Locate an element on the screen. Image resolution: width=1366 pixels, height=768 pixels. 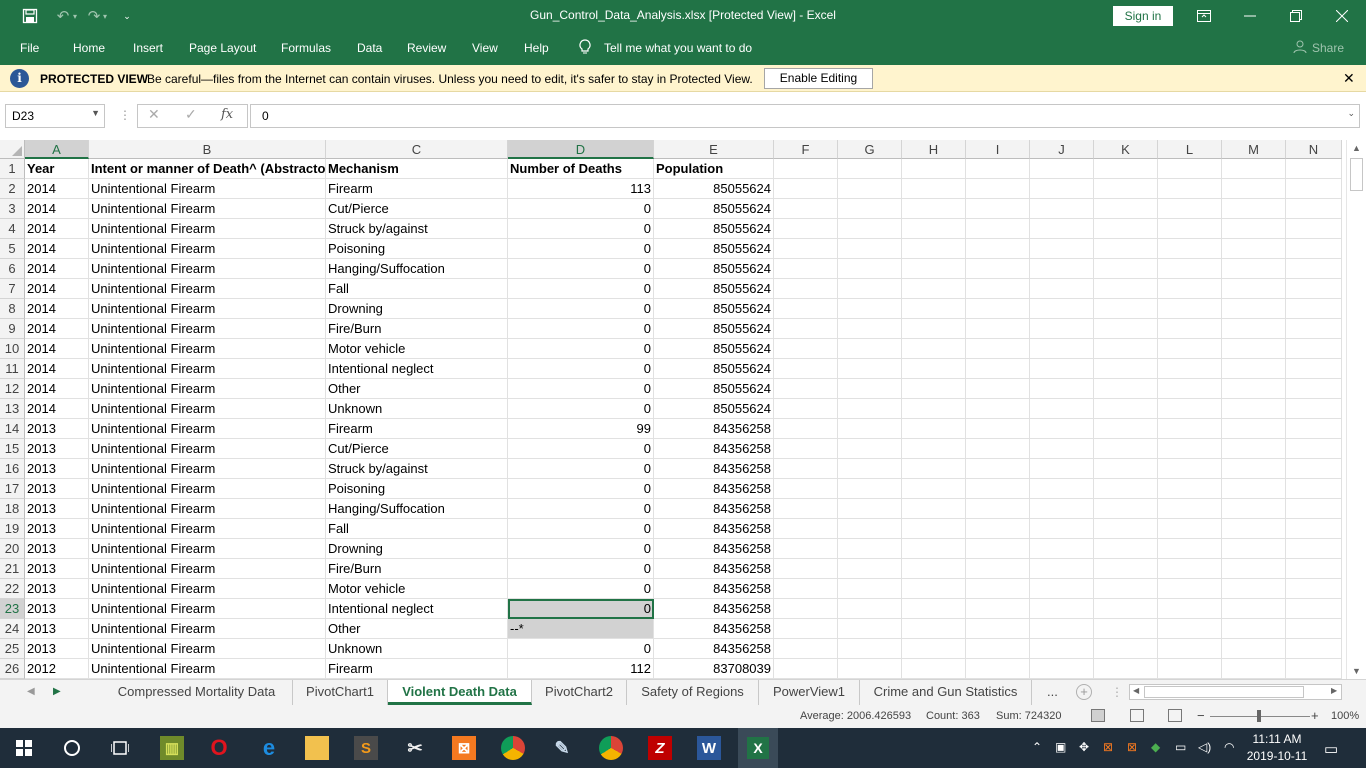
cell-c22: Motor vehicle is located at coordinates (417, 589).